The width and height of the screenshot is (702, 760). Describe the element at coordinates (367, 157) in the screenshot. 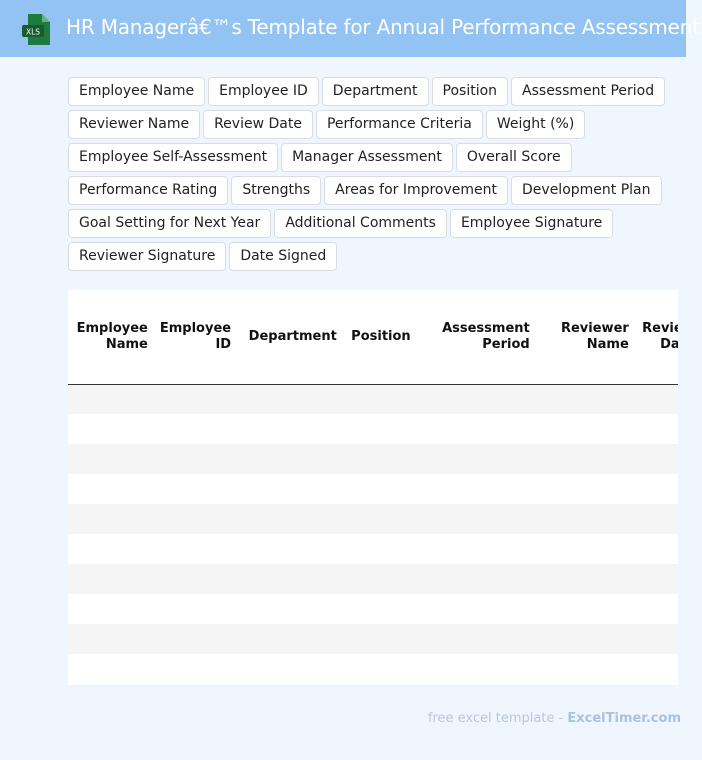

I see `field-tag: Manager Assessment` at that location.